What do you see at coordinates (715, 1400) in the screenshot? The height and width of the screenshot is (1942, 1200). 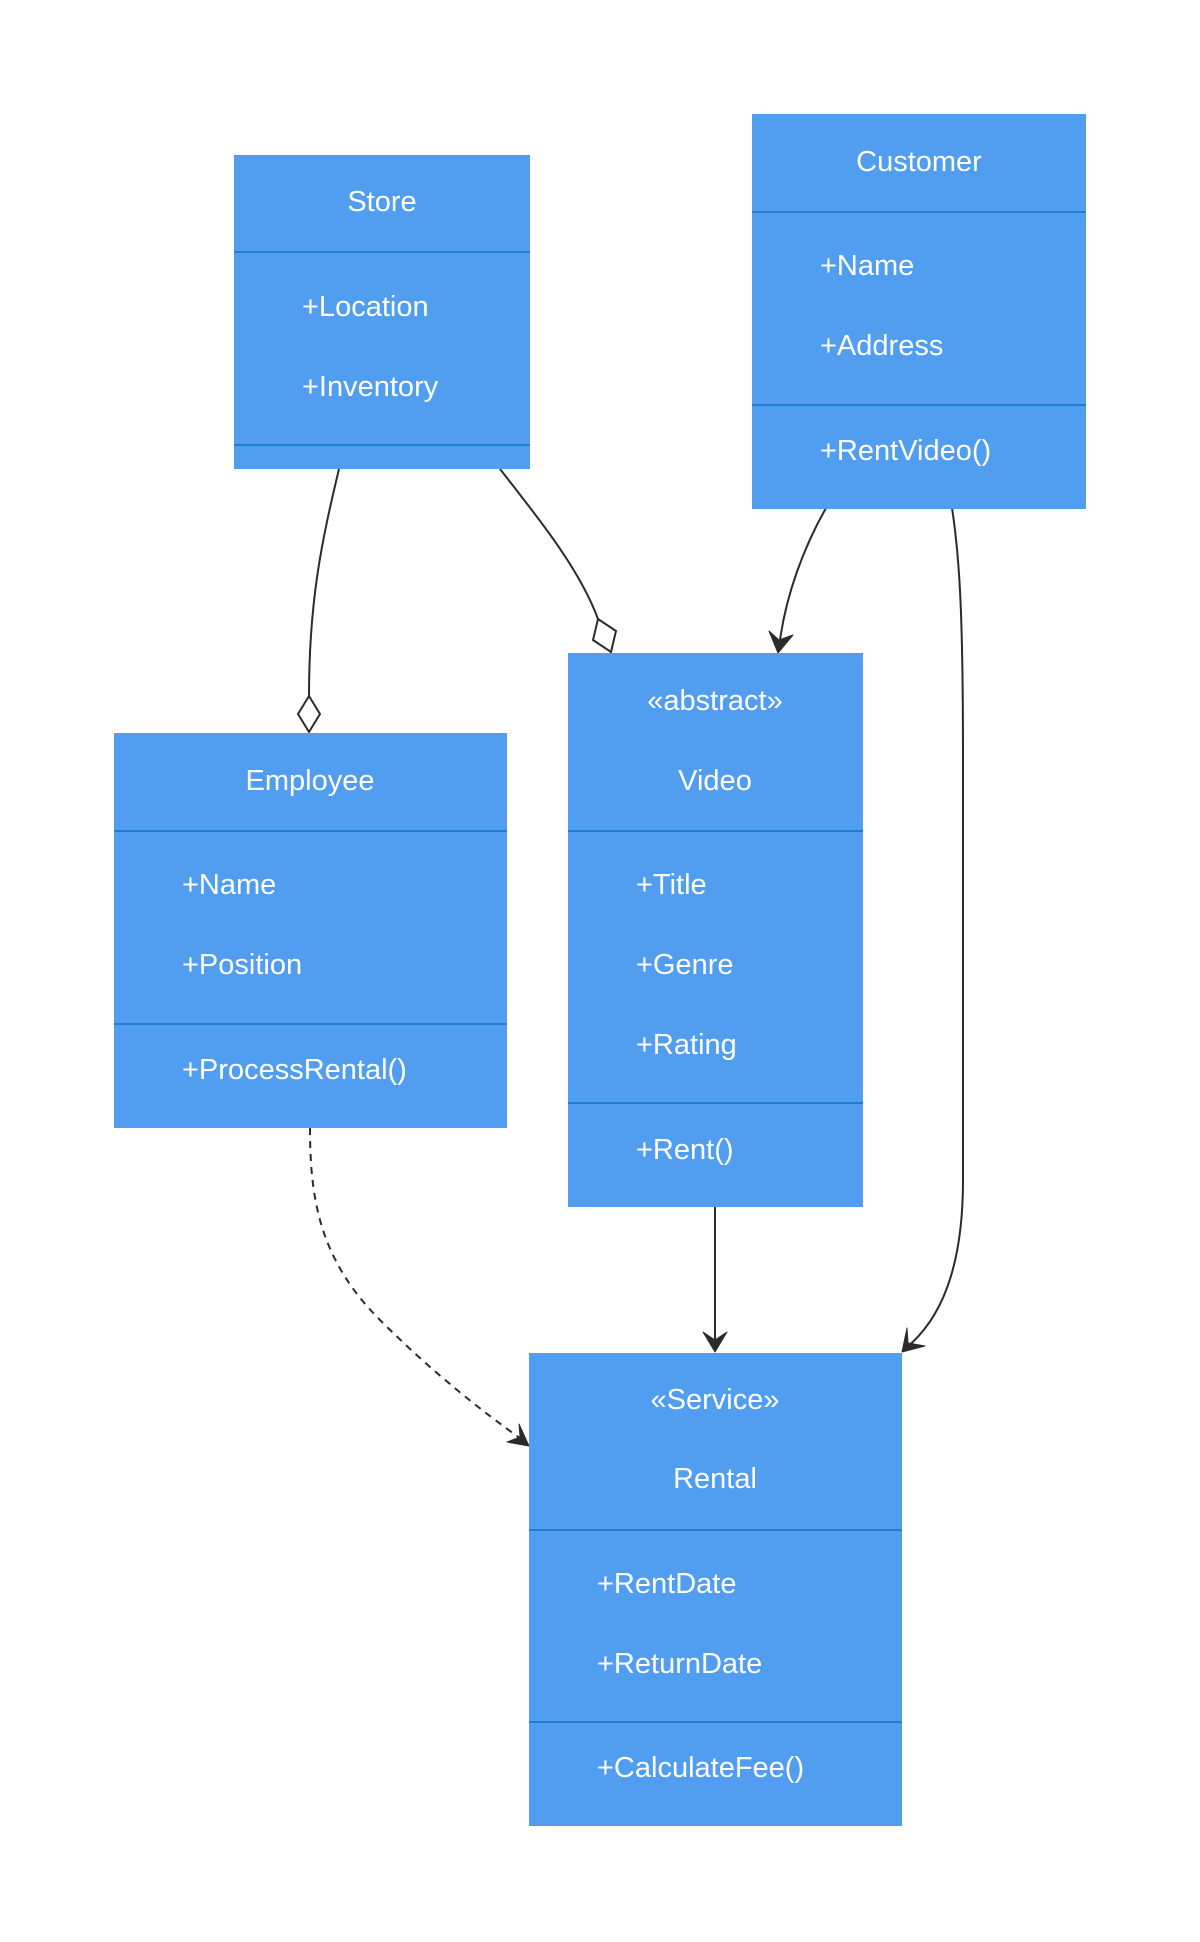 I see `class-stereotype: «Service»` at bounding box center [715, 1400].